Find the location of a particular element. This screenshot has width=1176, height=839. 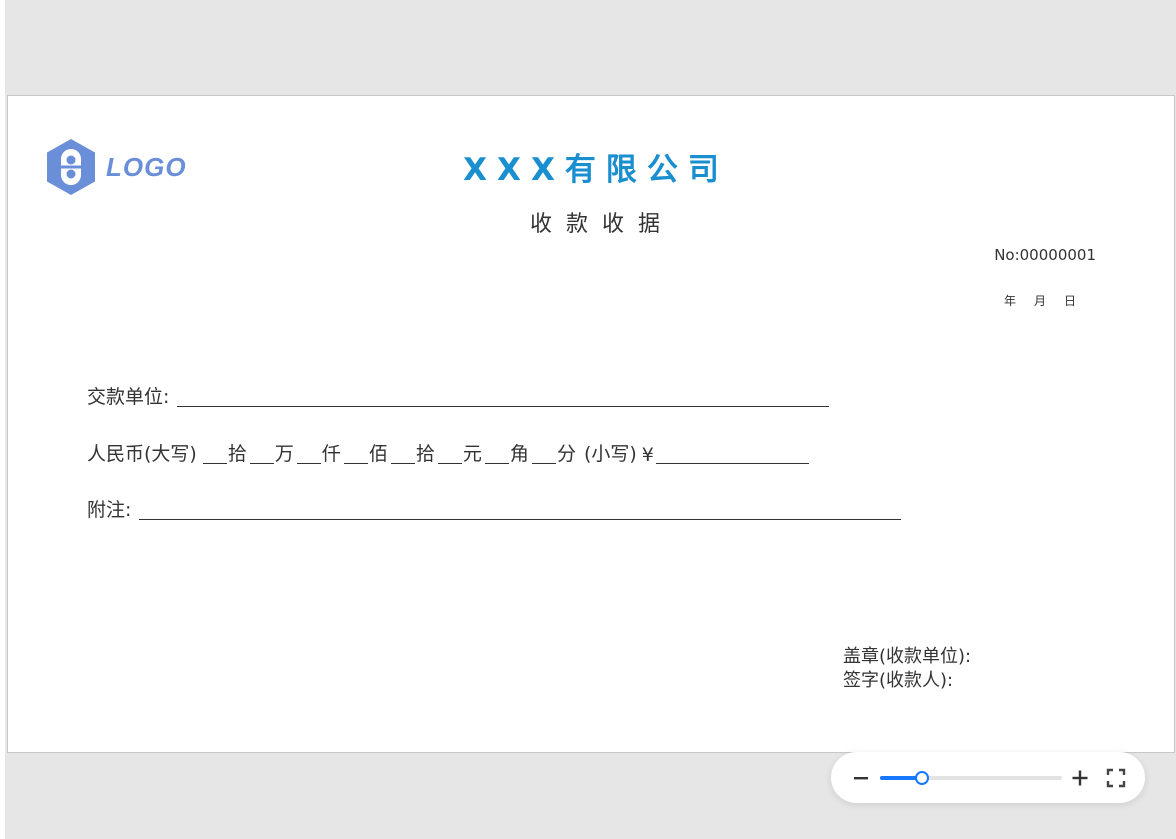

viewer-edge is located at coordinates (2, 419).